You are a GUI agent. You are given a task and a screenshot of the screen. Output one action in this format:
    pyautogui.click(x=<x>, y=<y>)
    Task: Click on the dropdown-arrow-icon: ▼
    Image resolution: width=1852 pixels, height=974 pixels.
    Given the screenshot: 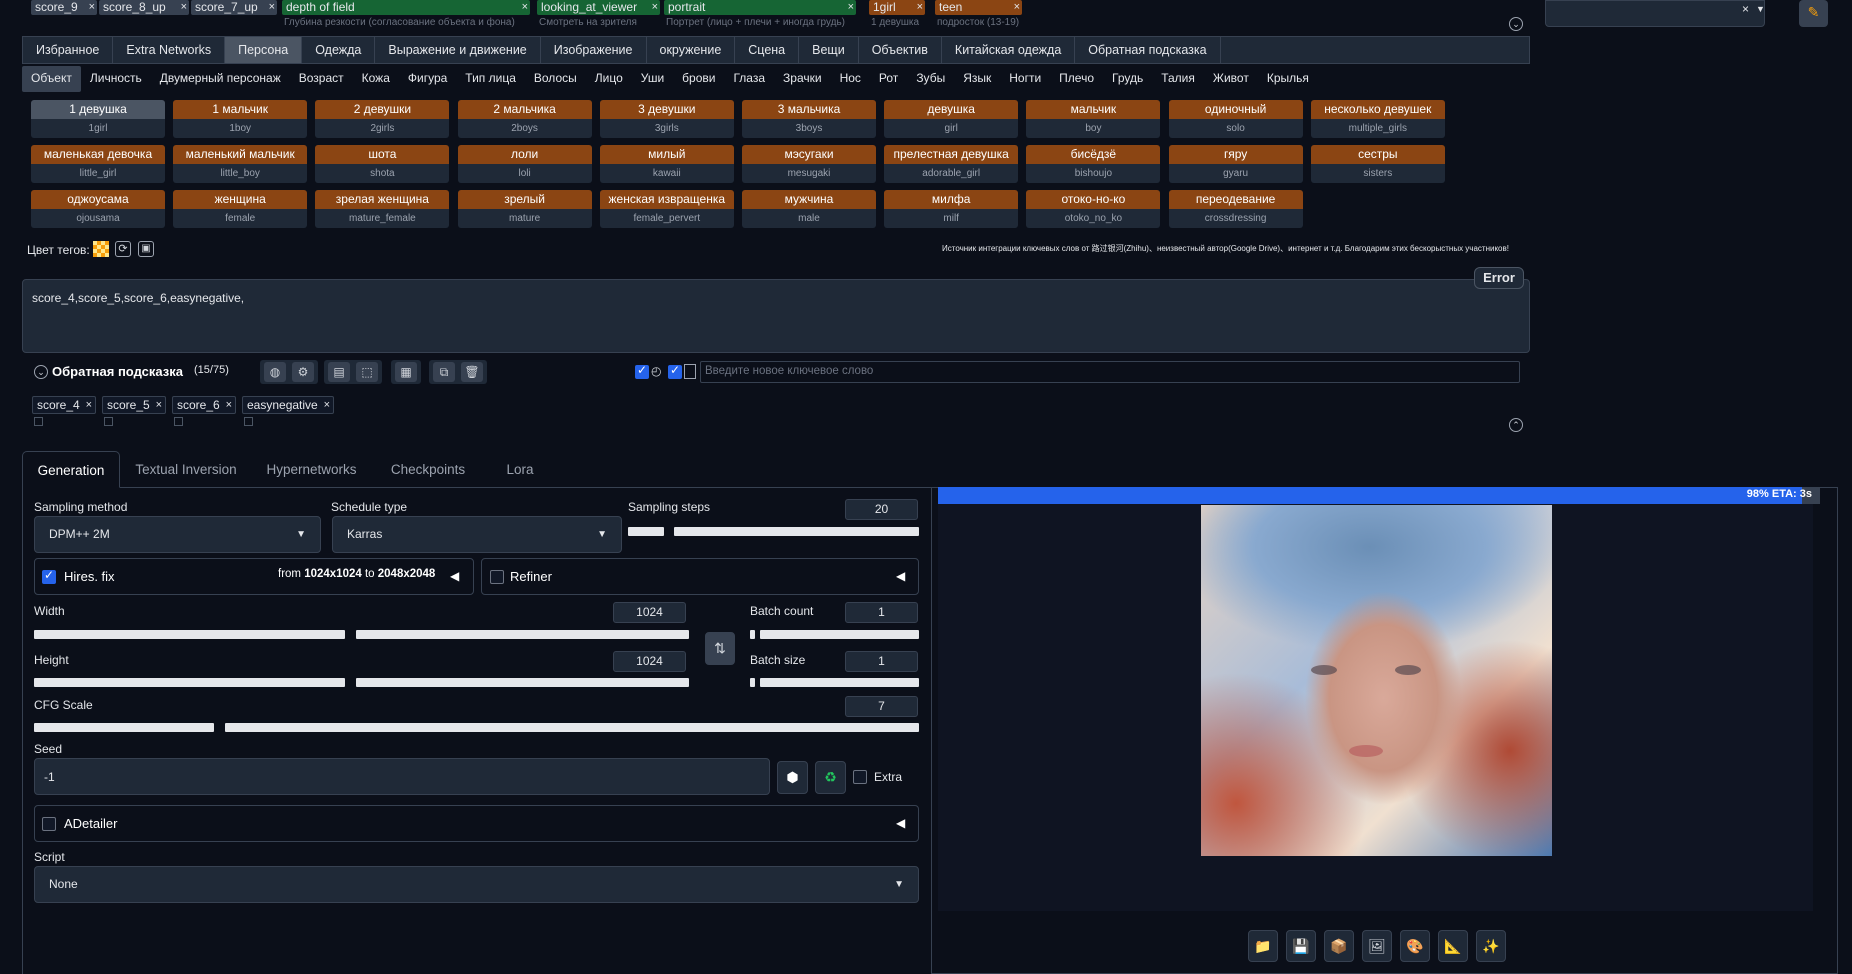 What is the action you would take?
    pyautogui.click(x=1760, y=9)
    